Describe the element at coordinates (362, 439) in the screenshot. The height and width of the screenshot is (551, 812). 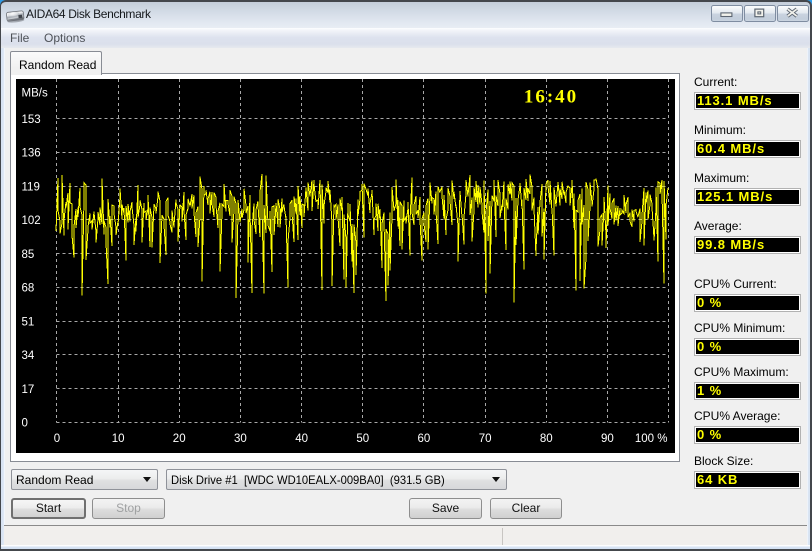
I see `svg-text: 50` at that location.